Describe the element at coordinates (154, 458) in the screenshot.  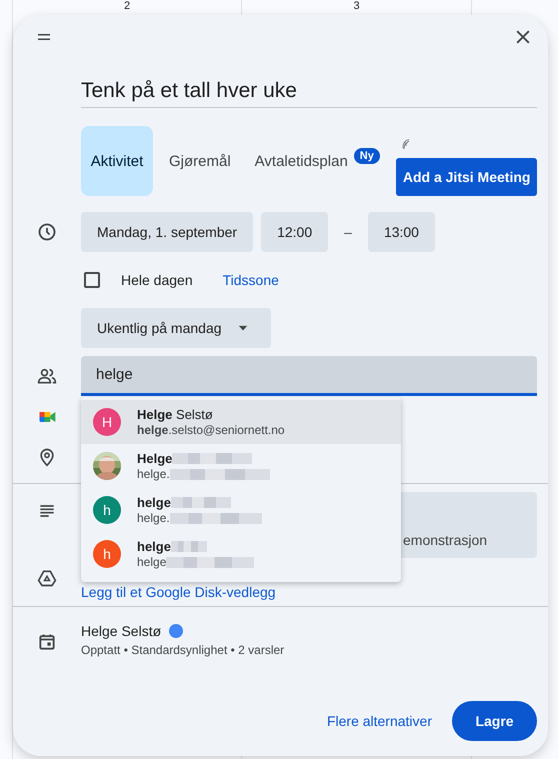
I see `contact-name: Helge` at that location.